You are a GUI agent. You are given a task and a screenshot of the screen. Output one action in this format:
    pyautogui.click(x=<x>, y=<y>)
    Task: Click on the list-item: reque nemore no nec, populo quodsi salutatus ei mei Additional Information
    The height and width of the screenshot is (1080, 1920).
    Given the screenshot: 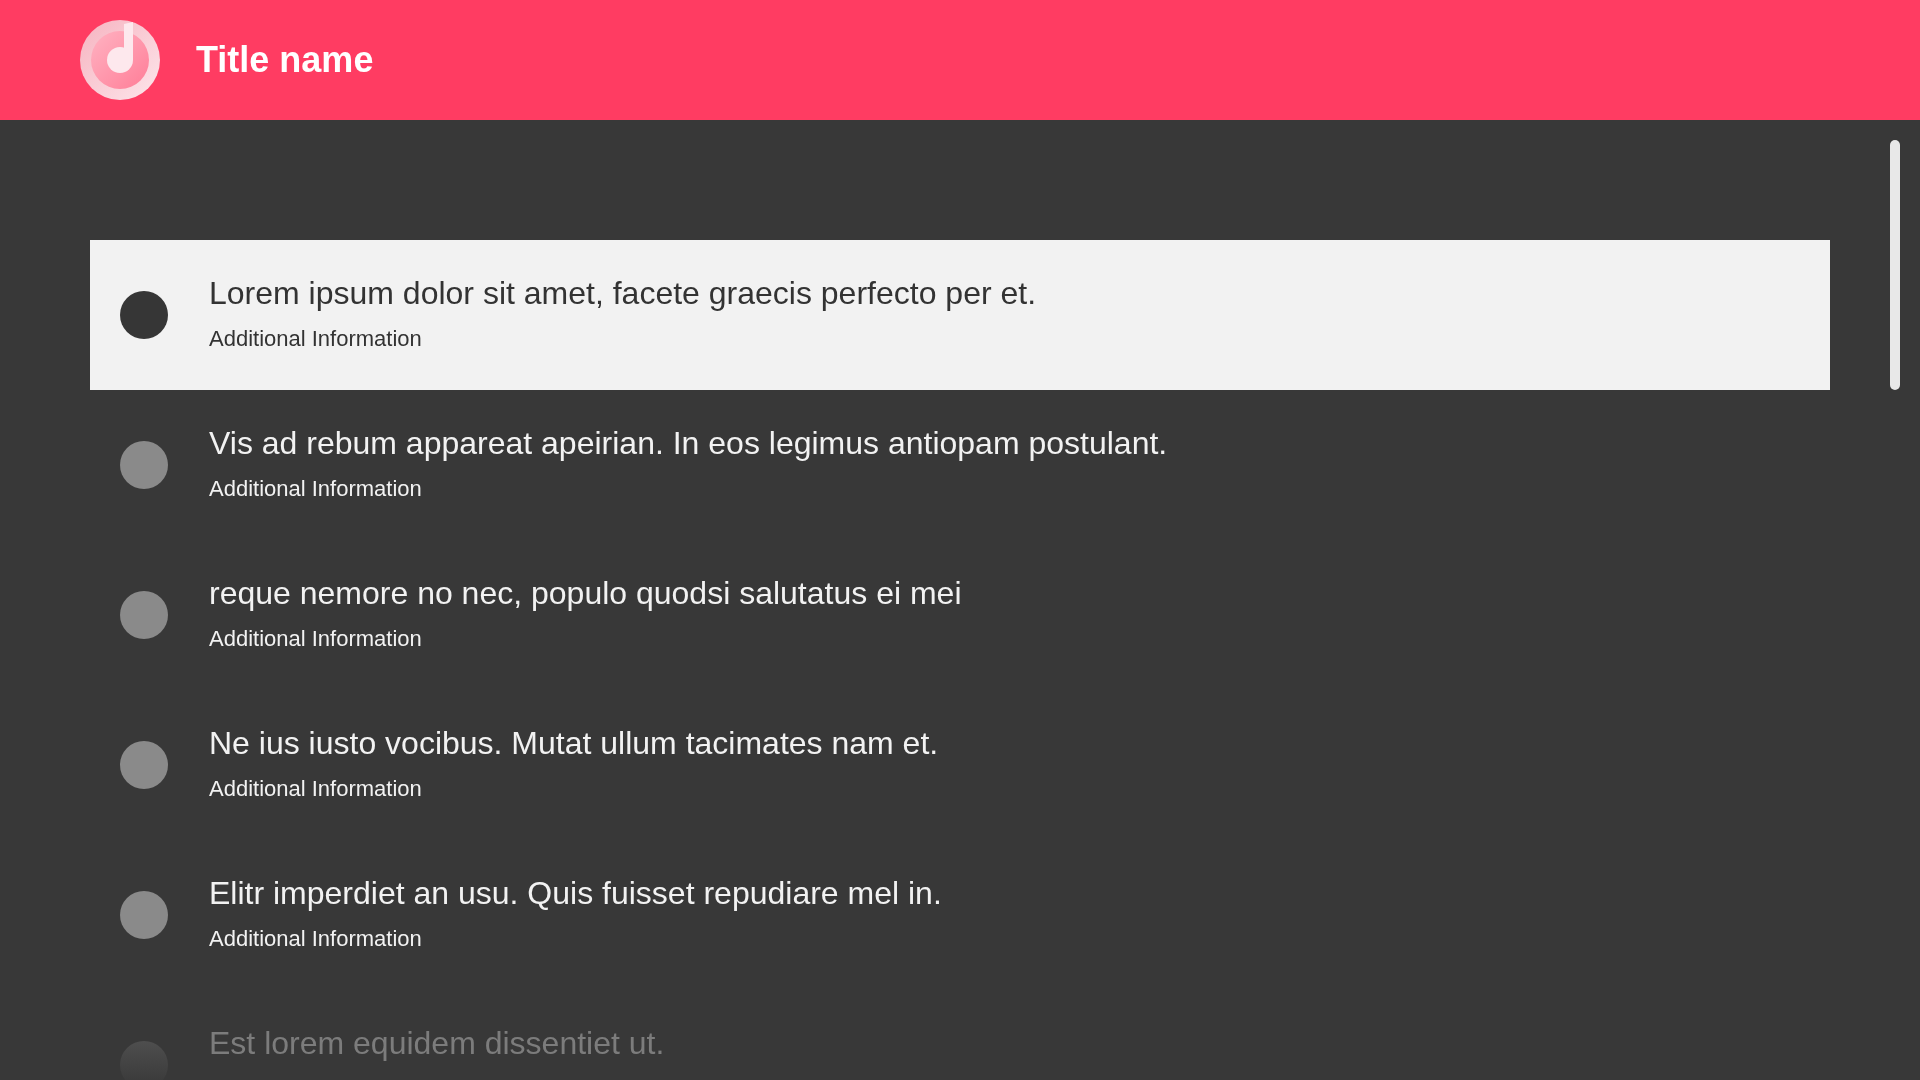 What is the action you would take?
    pyautogui.click(x=960, y=615)
    